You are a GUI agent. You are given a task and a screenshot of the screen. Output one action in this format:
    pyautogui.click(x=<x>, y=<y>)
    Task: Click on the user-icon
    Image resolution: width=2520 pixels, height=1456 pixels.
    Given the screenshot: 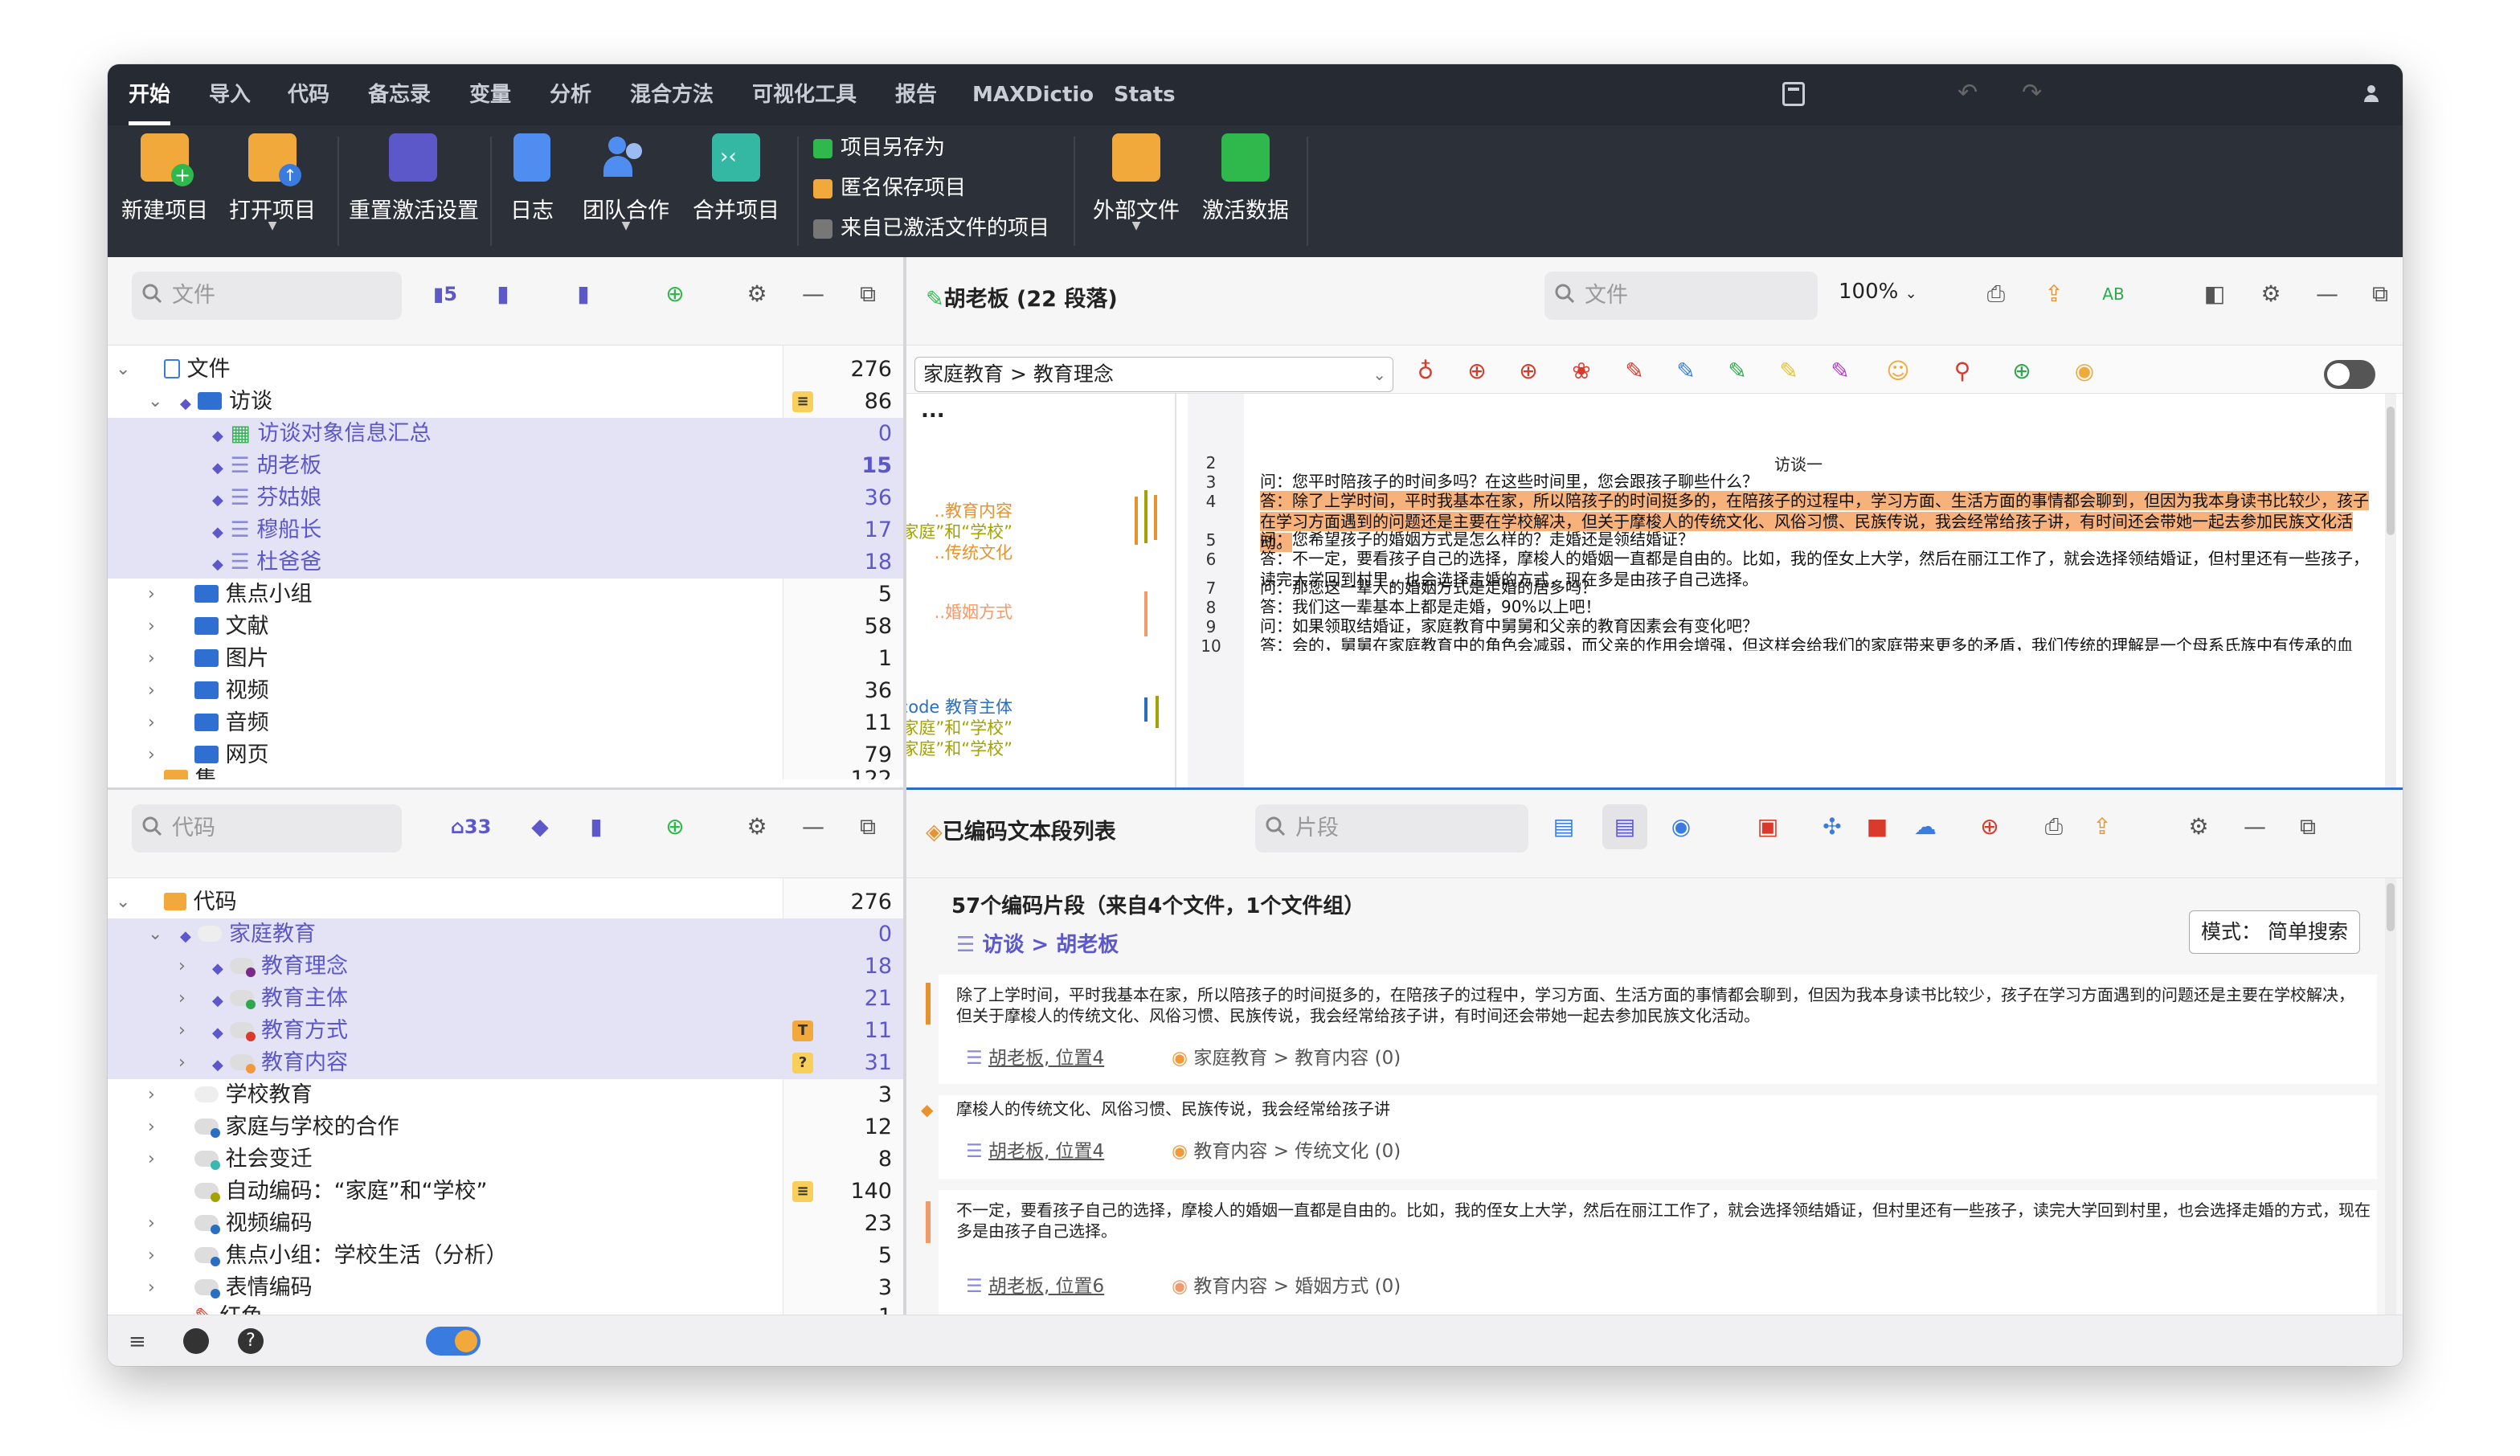 What is the action you would take?
    pyautogui.click(x=2372, y=94)
    